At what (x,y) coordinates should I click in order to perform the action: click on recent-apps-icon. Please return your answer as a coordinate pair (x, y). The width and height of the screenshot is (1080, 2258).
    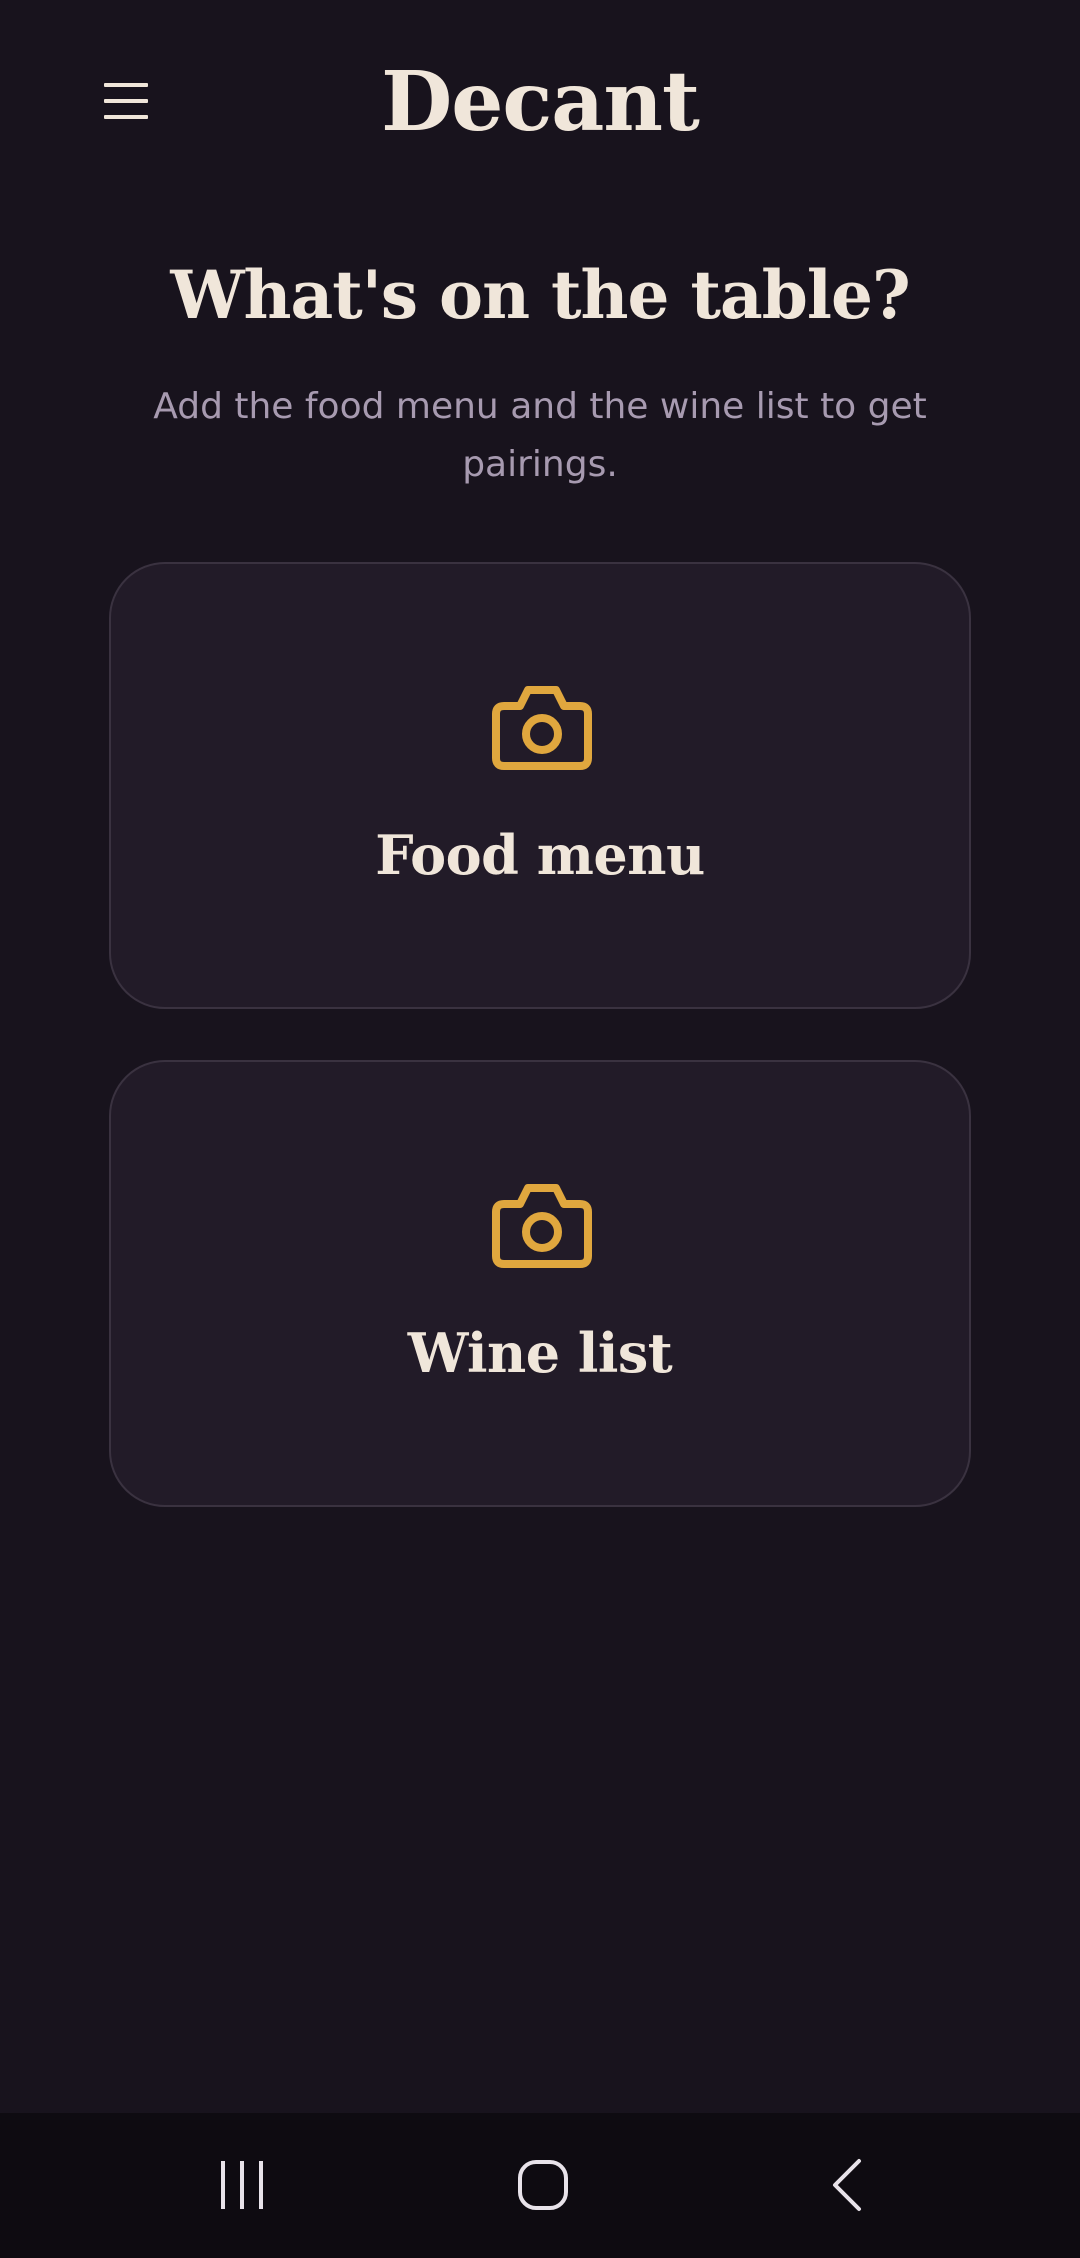
    Looking at the image, I should click on (242, 2185).